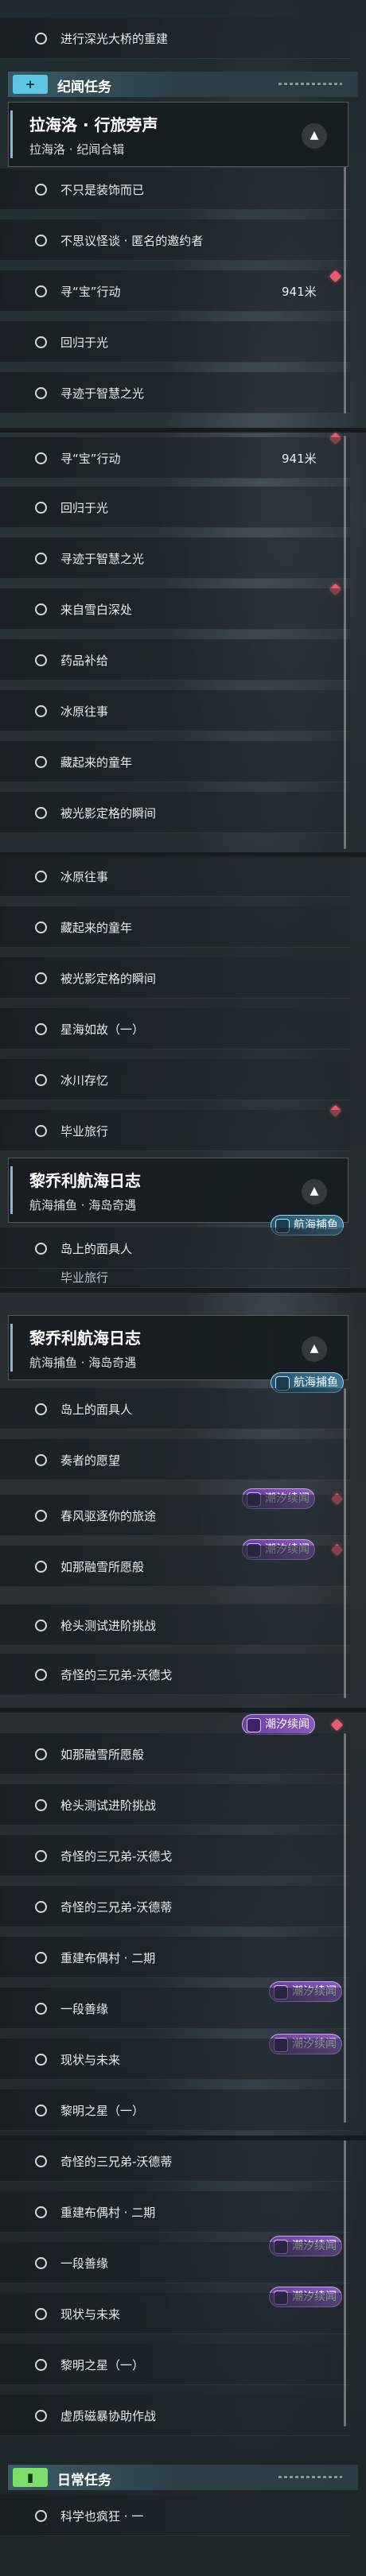 This screenshot has height=2576, width=366. Describe the element at coordinates (175, 660) in the screenshot. I see `quest-row: 药品补给` at that location.